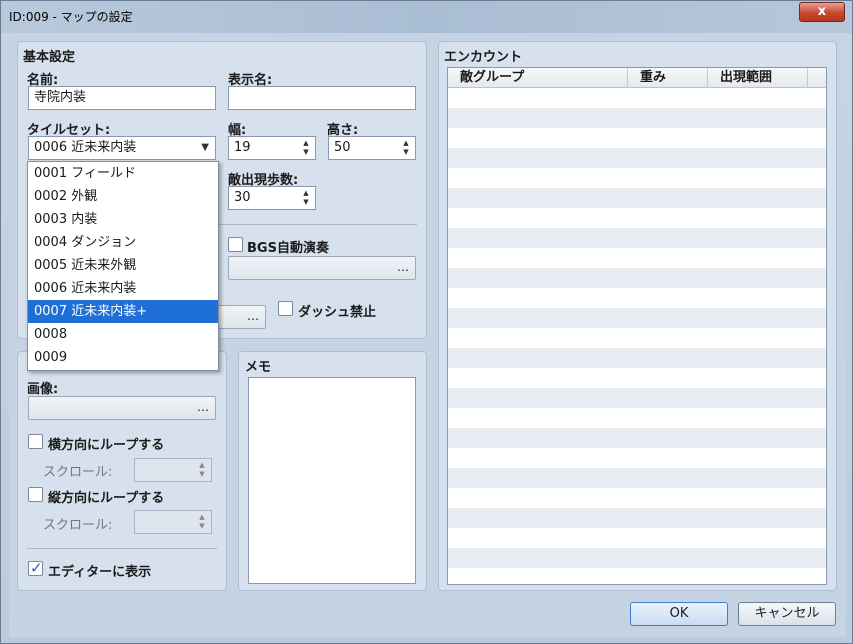  I want to click on encounter-list-header: 敵グループ 重み 出現範囲, so click(637, 78).